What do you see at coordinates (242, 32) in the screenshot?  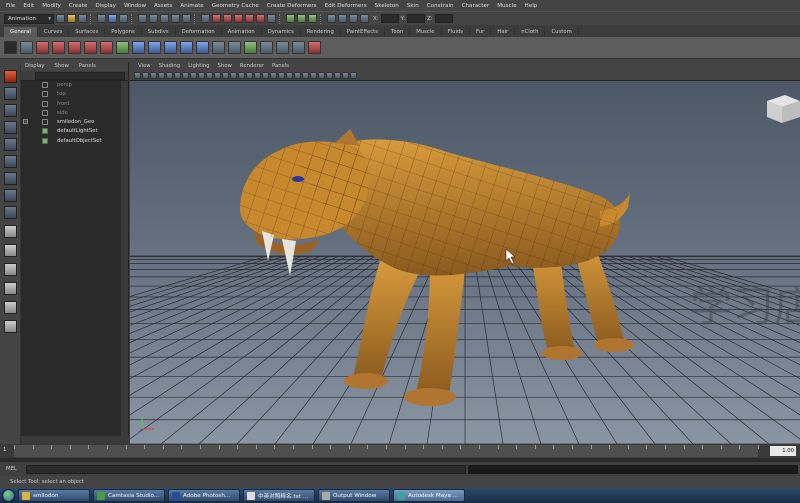 I see `shelf-tab-animation: Animation` at bounding box center [242, 32].